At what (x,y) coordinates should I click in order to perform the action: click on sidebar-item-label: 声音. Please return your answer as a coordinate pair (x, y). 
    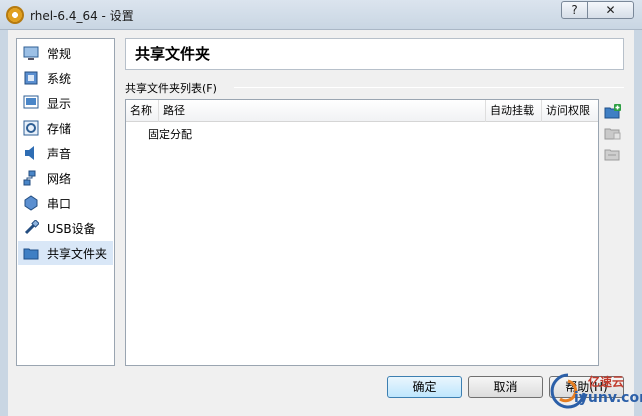
    Looking at the image, I should click on (59, 153).